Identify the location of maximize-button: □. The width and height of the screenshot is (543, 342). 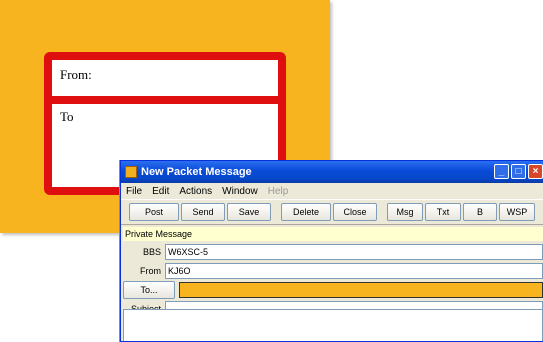
(518, 171).